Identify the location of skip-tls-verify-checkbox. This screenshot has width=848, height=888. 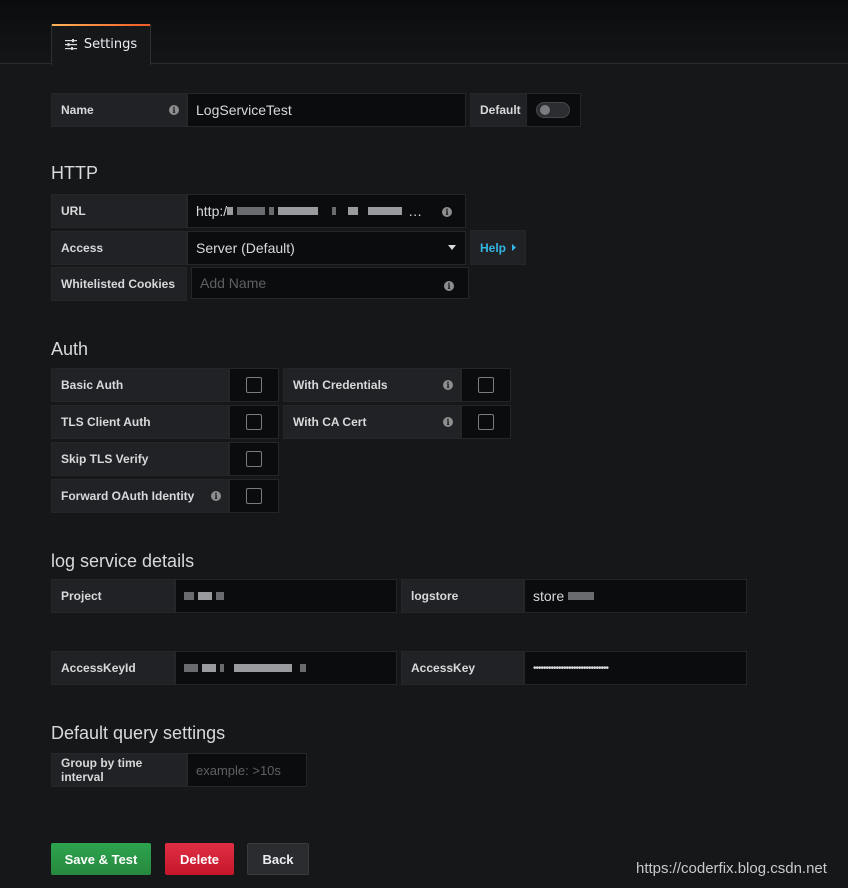
(254, 459).